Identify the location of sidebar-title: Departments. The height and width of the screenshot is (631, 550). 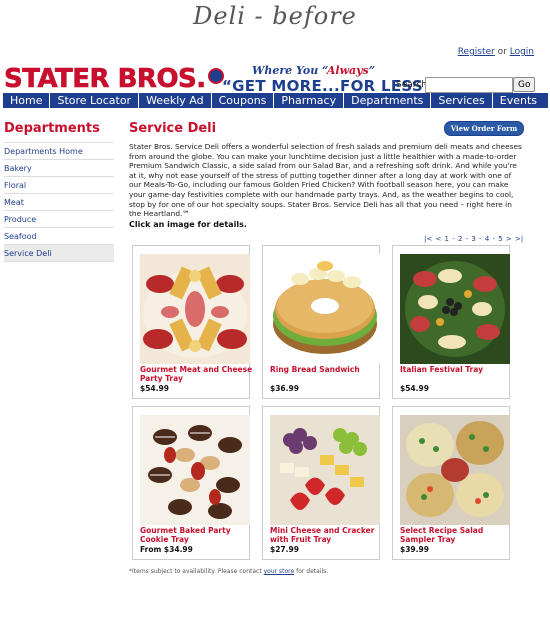
(52, 128).